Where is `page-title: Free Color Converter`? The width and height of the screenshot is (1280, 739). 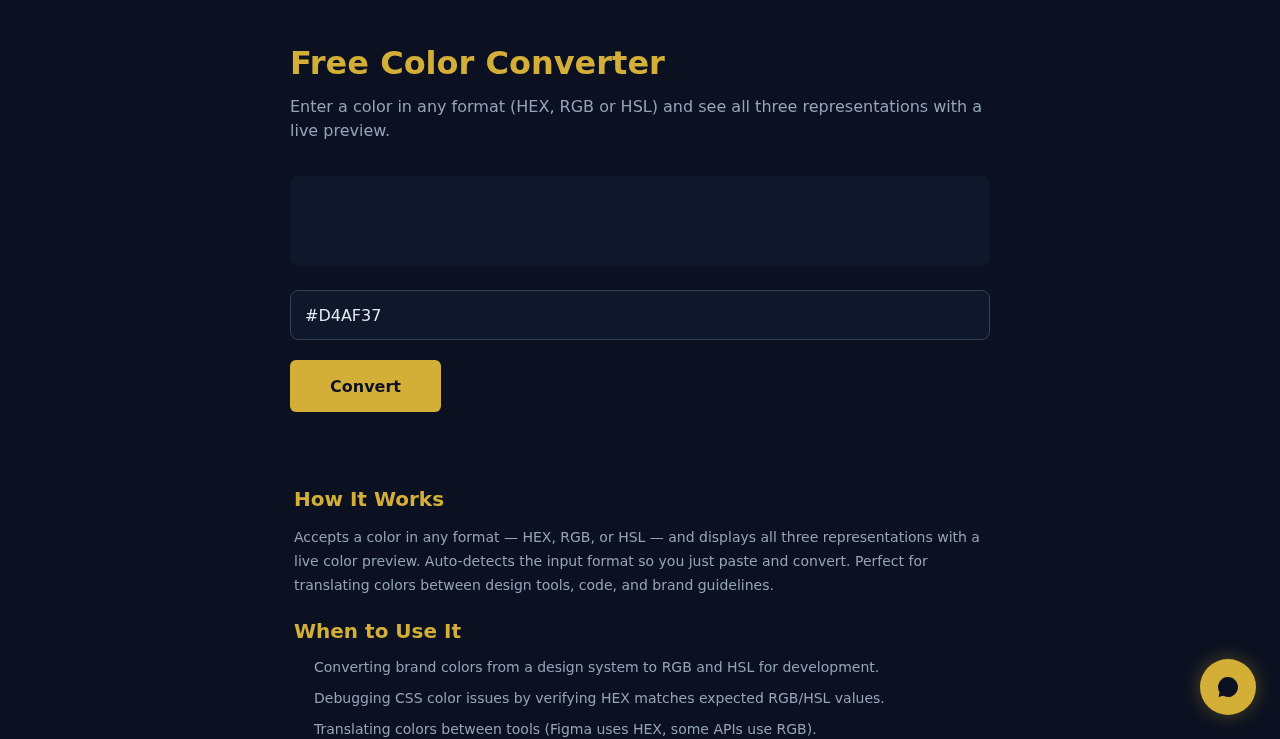 page-title: Free Color Converter is located at coordinates (478, 63).